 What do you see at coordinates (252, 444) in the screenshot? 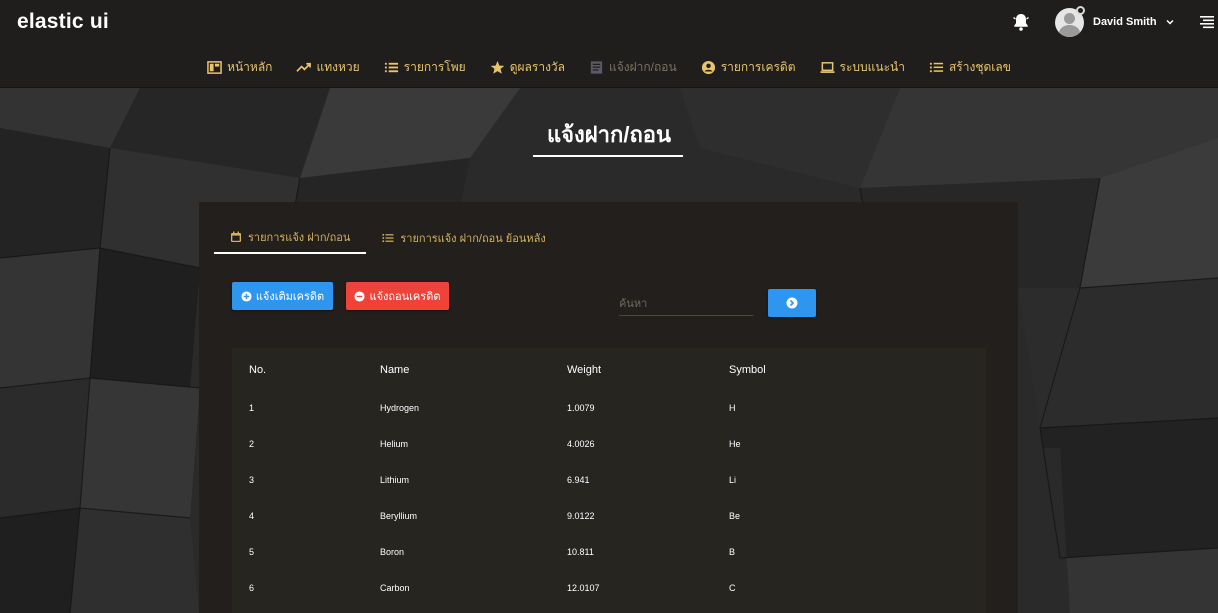
I see `cell-no: 2` at bounding box center [252, 444].